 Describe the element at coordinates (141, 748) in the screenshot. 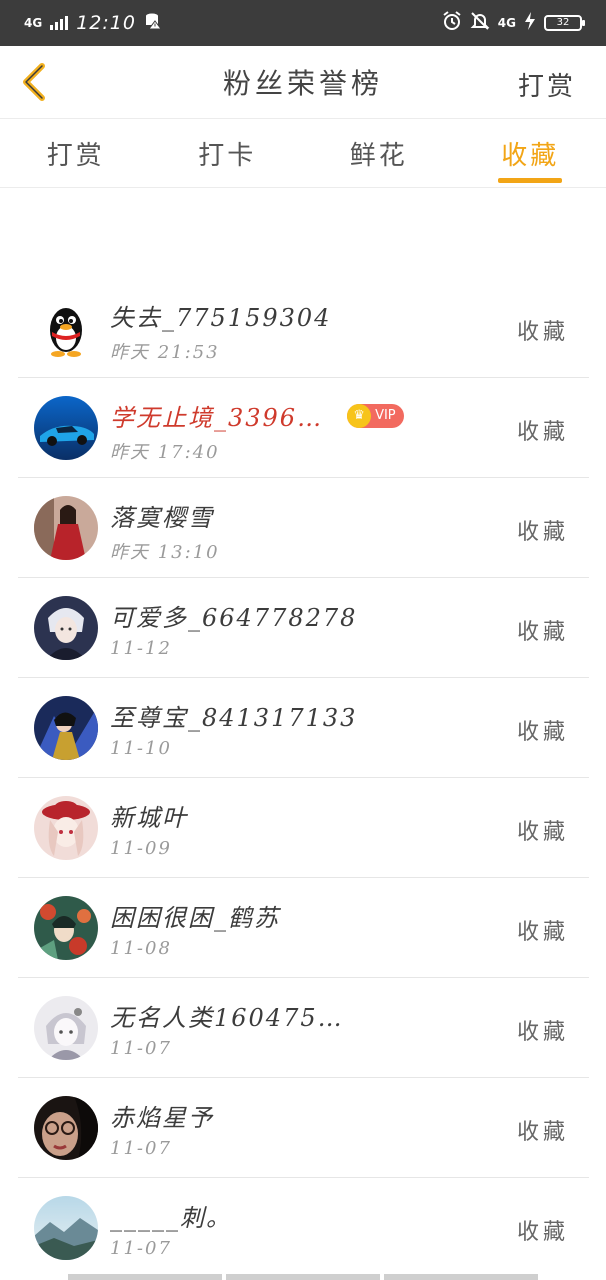

I see `fan-time: 11-10` at that location.